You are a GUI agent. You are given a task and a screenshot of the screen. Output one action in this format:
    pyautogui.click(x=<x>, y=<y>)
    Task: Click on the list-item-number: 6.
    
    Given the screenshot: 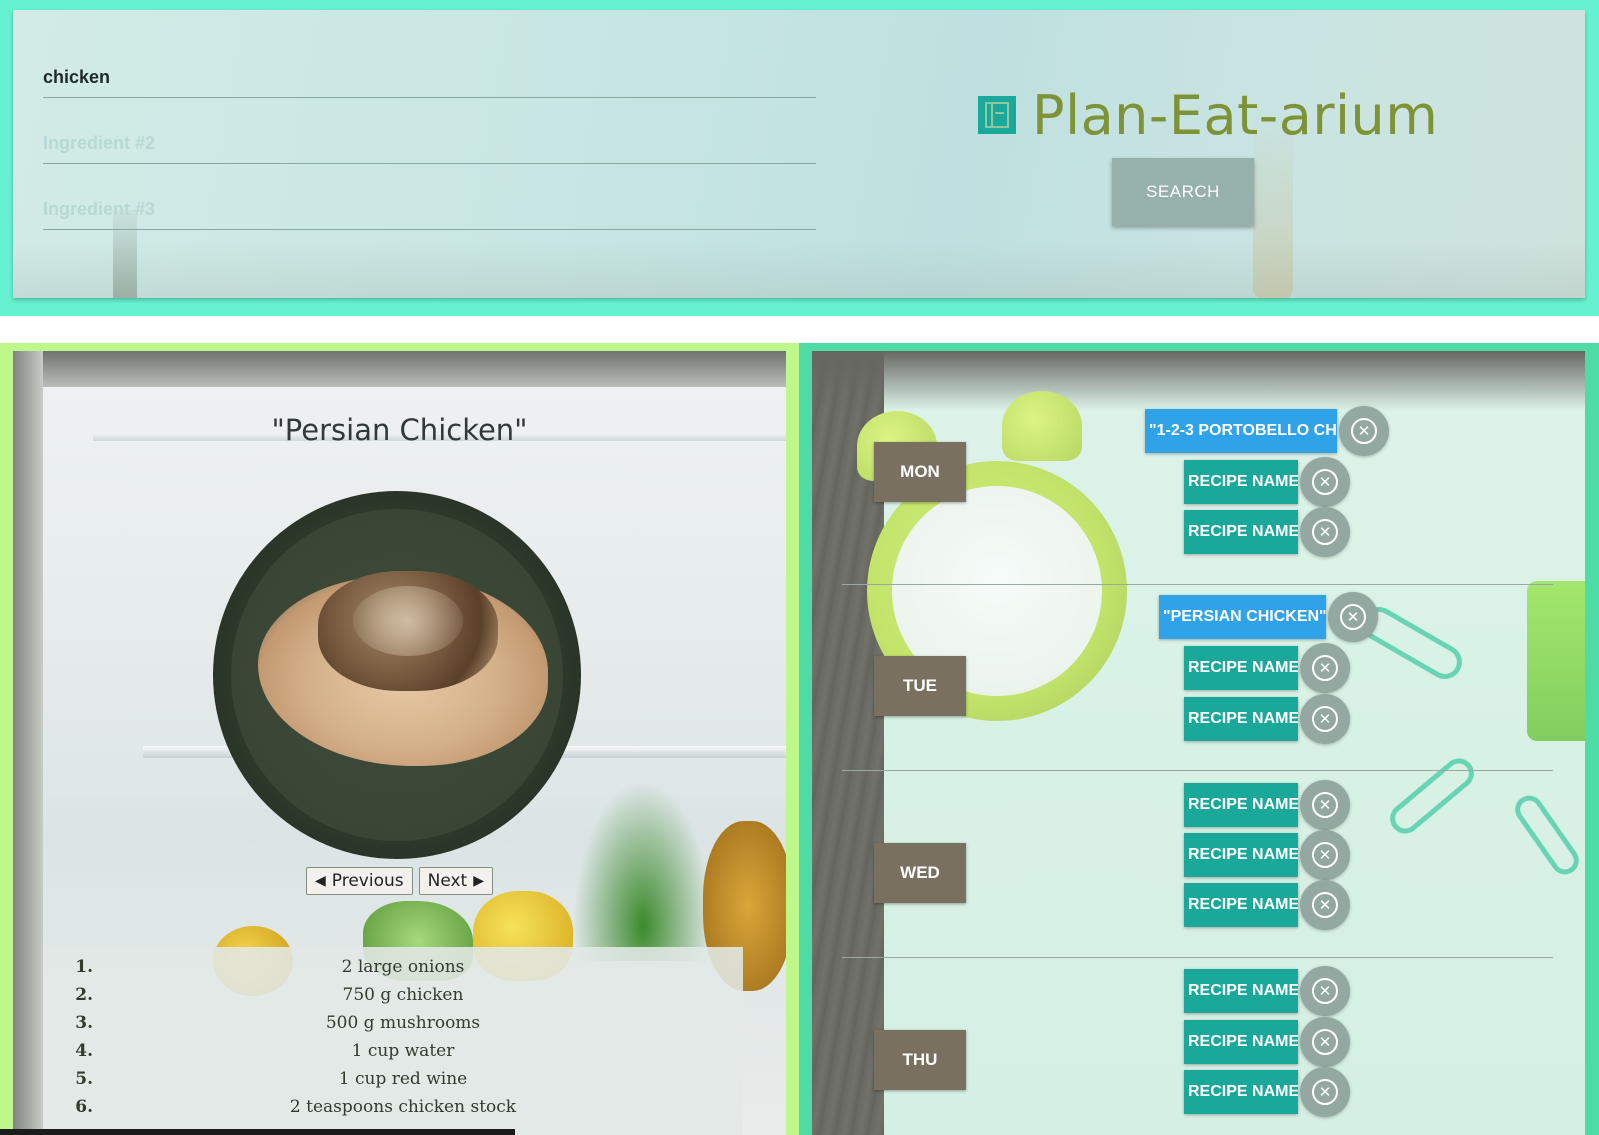 What is the action you would take?
    pyautogui.click(x=84, y=1107)
    